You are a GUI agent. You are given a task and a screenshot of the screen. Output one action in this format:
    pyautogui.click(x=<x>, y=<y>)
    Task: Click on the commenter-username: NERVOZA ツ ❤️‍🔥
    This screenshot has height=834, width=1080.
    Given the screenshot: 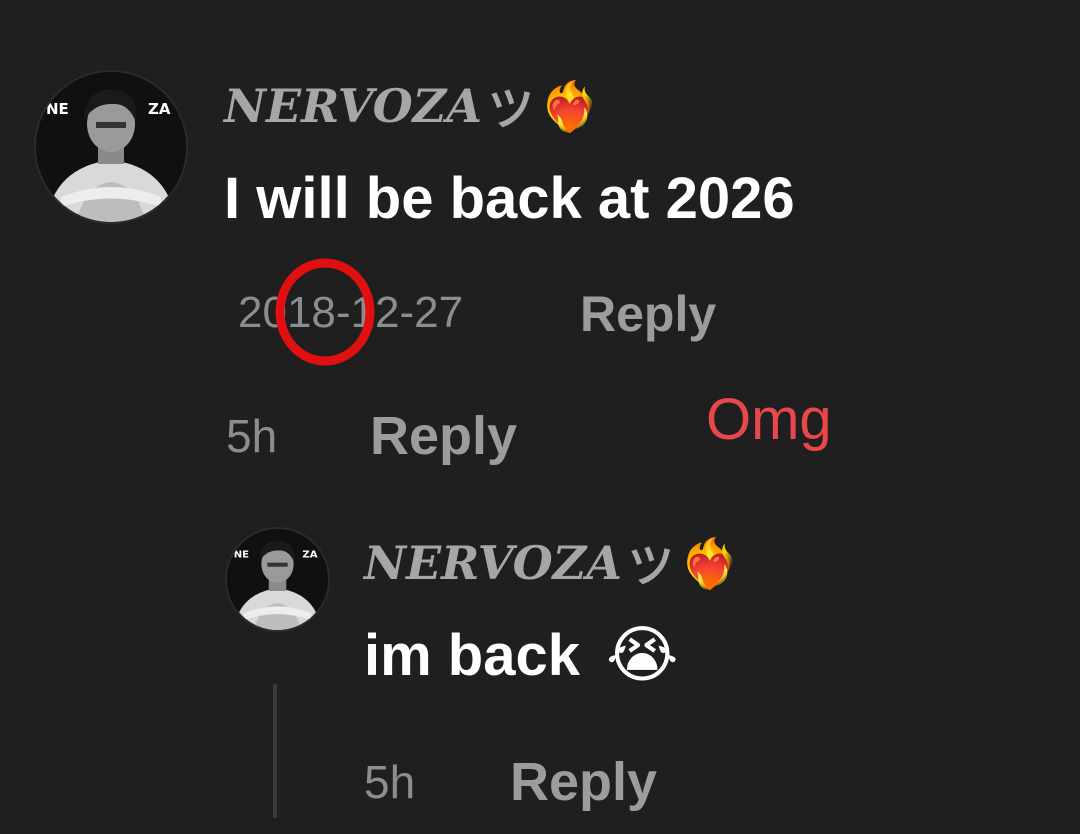 What is the action you would take?
    pyautogui.click(x=412, y=106)
    